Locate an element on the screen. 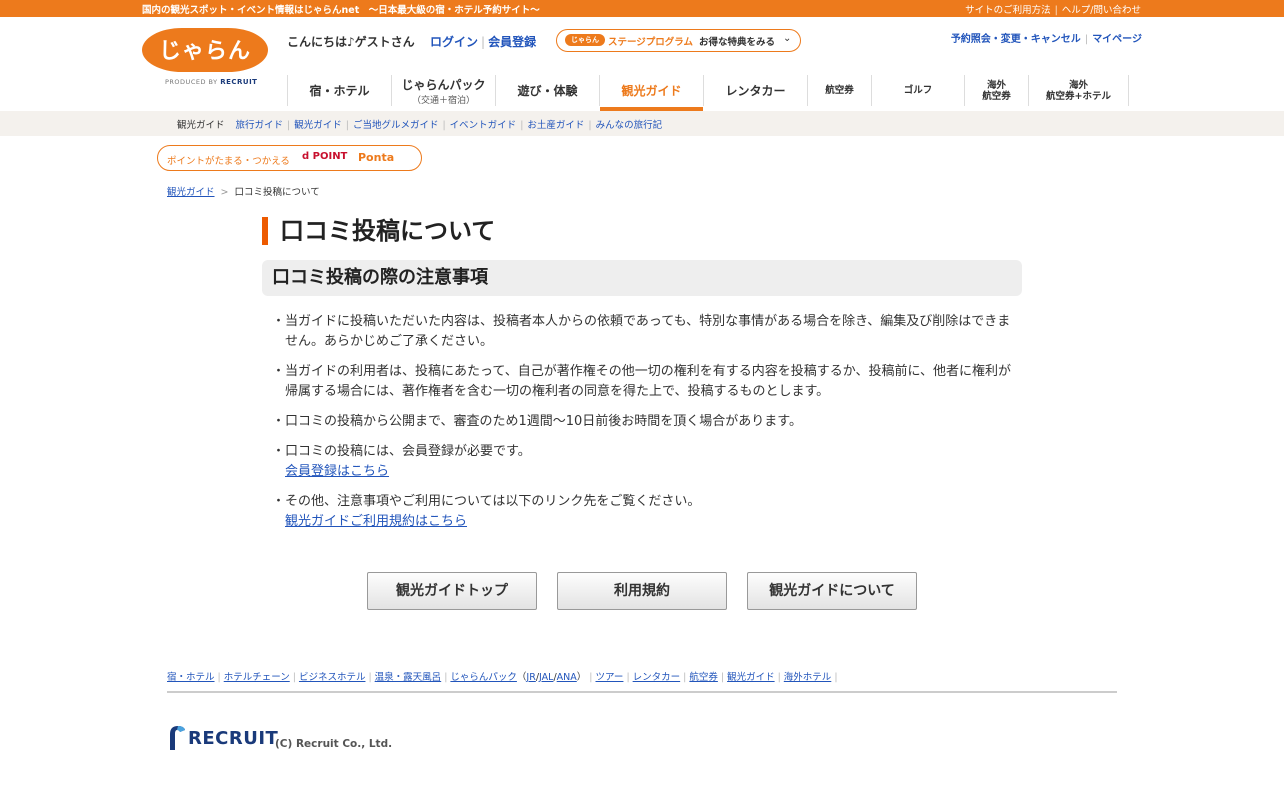  guide-top-button: 観光ガイドトップ is located at coordinates (452, 591).